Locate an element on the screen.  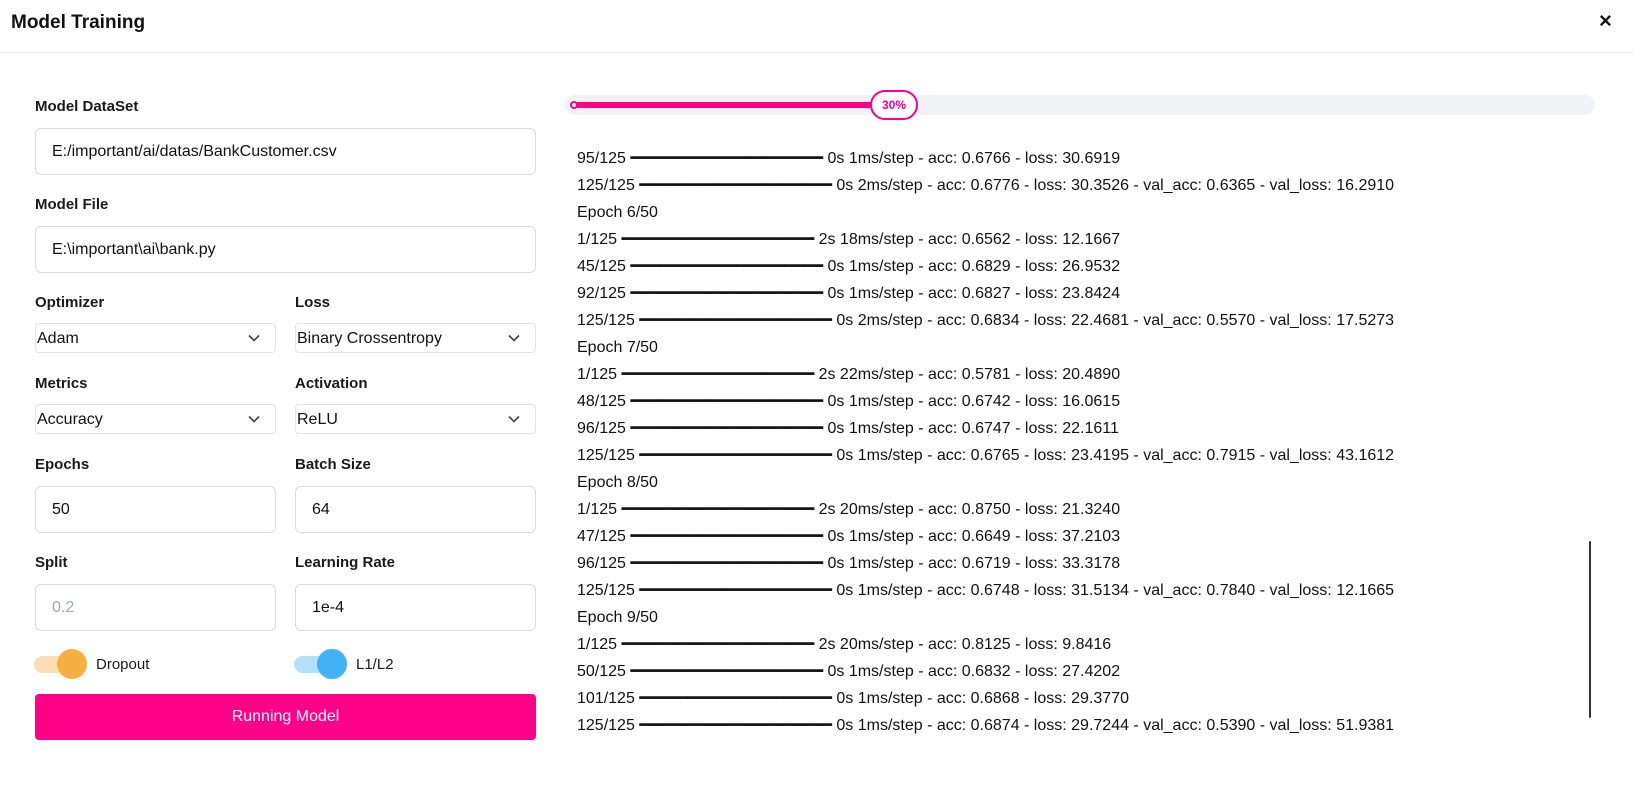
progress-fill is located at coordinates (723, 105).